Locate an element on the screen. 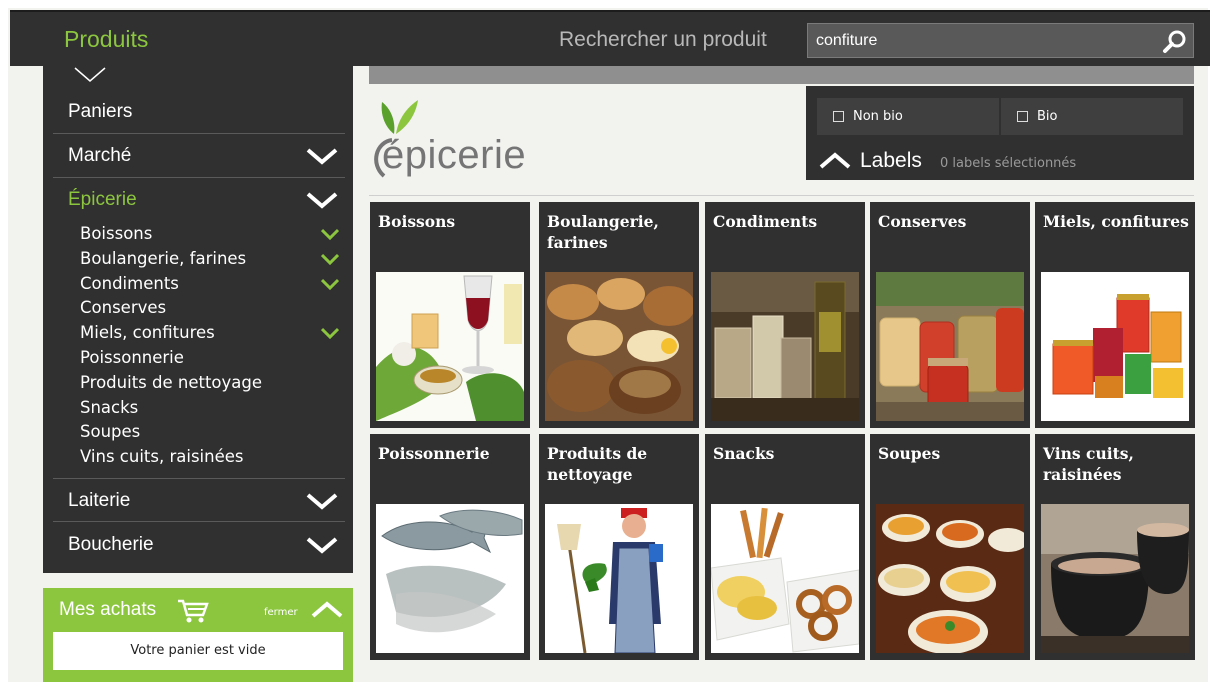  tile-title: Soupes is located at coordinates (909, 453).